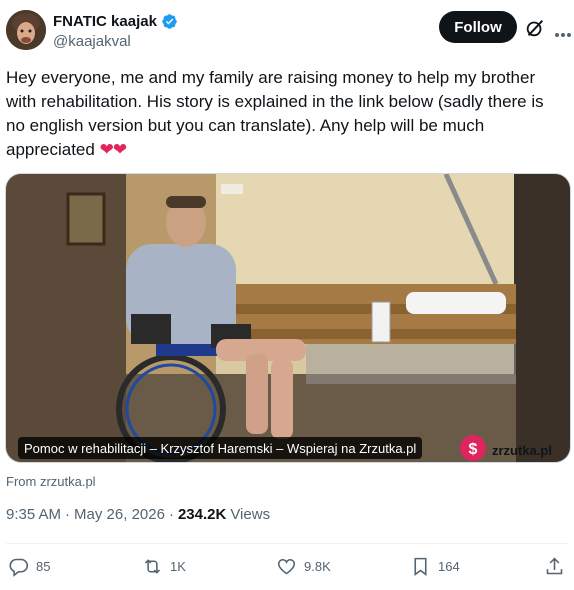 This screenshot has width=574, height=590. Describe the element at coordinates (169, 21) in the screenshot. I see `verified-badge-icon` at that location.